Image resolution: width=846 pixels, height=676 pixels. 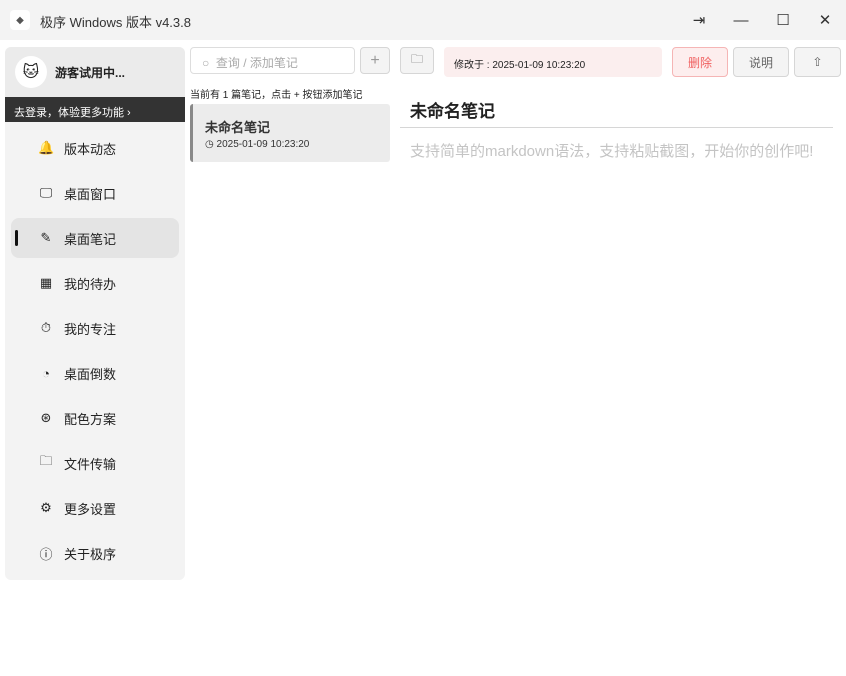 I want to click on note-title-input: 未命名笔记, so click(x=452, y=109).